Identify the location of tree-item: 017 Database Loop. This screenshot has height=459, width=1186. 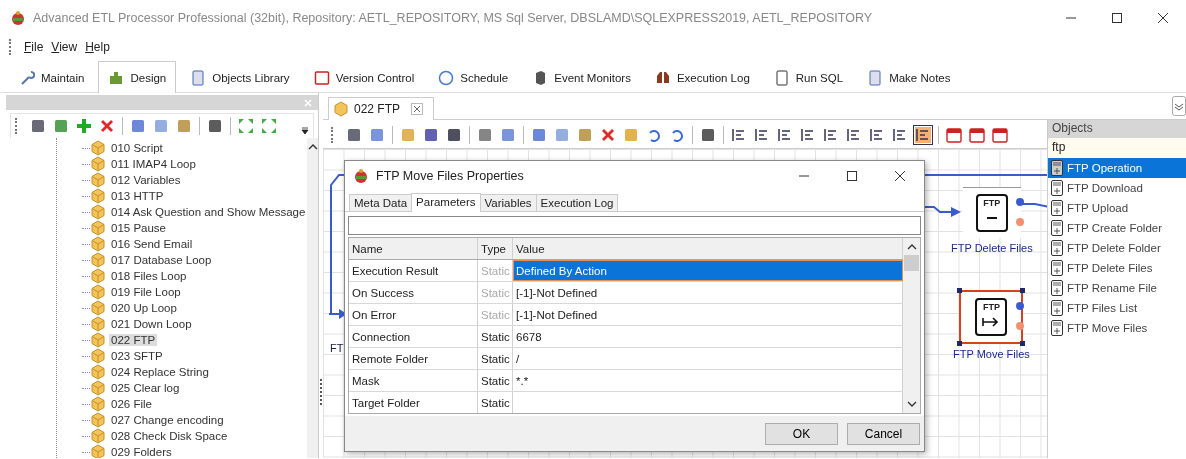
(161, 260).